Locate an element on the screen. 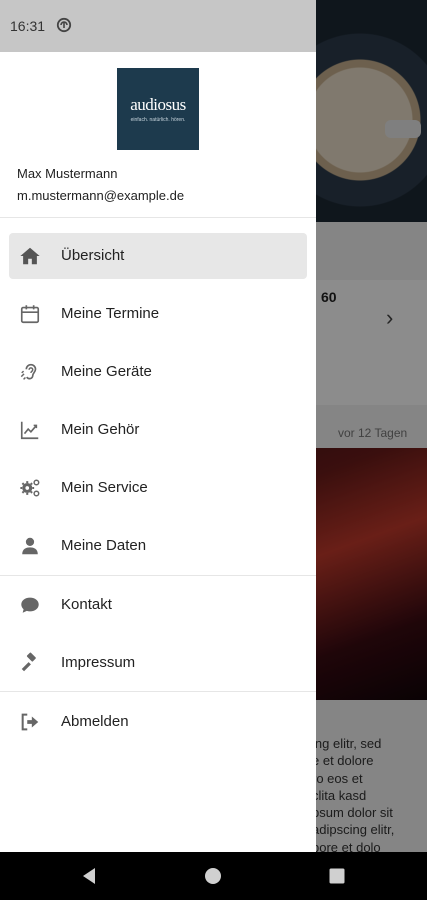 The width and height of the screenshot is (427, 900). menu-item-label: Abmelden is located at coordinates (95, 721).